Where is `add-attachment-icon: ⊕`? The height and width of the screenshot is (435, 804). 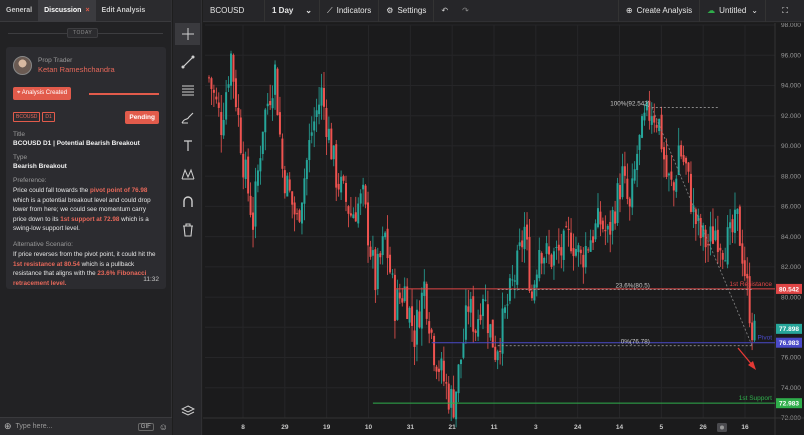
add-attachment-icon: ⊕ is located at coordinates (8, 426).